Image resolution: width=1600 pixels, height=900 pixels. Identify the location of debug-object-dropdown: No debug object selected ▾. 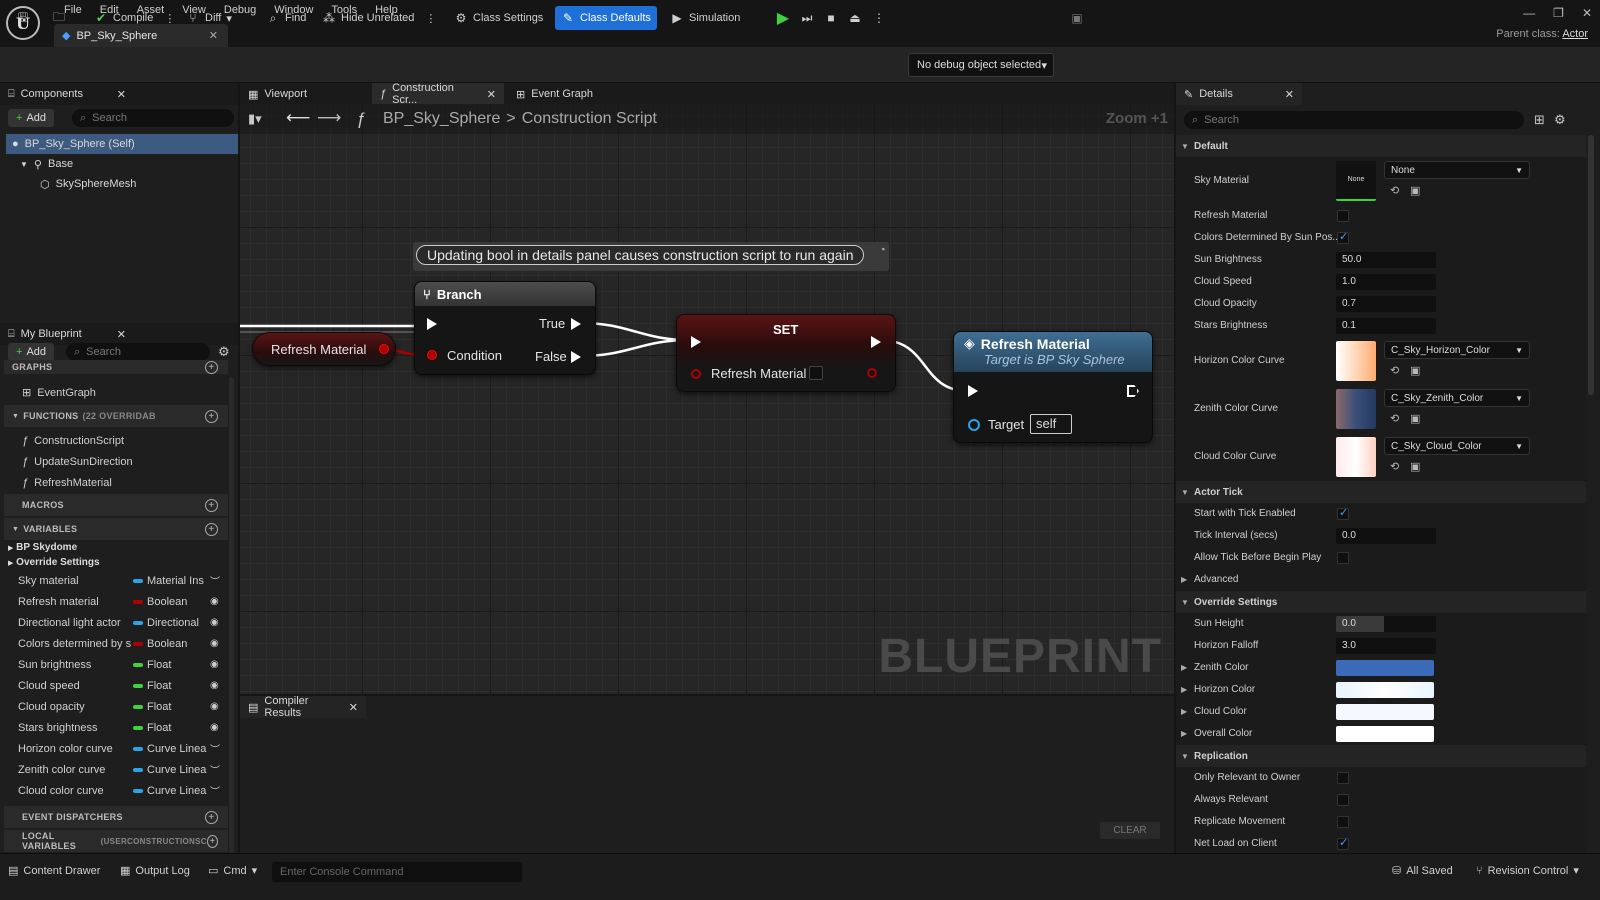
(981, 65).